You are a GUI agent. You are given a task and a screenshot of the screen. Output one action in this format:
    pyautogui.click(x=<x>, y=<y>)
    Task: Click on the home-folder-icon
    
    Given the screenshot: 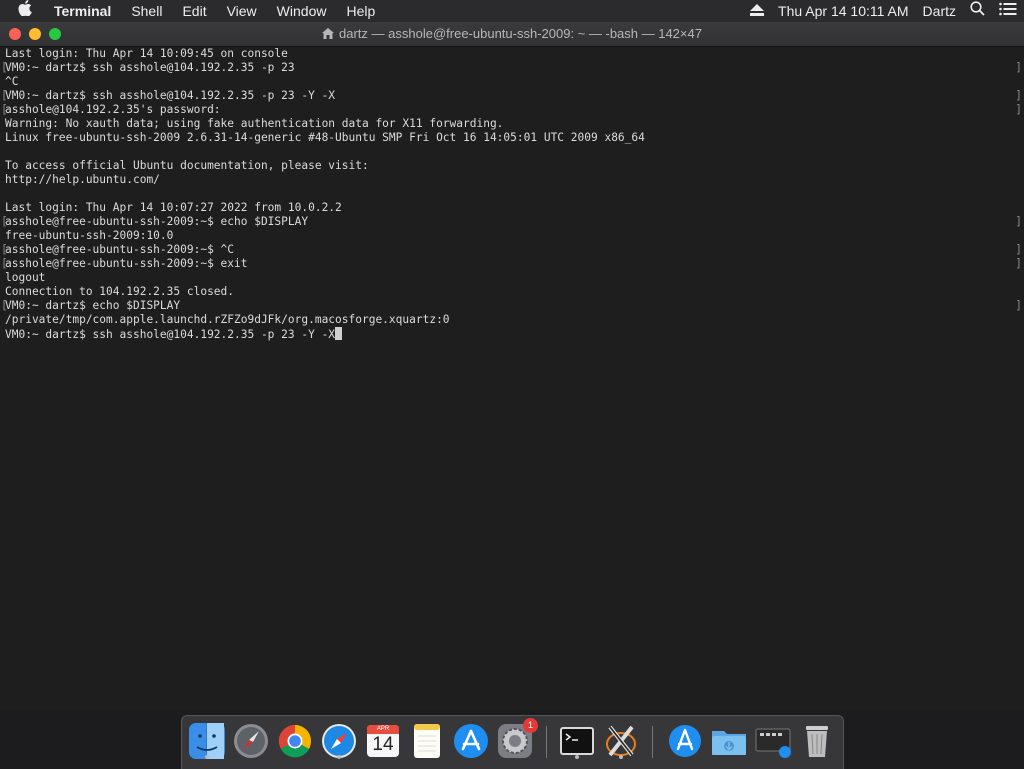 What is the action you would take?
    pyautogui.click(x=328, y=35)
    